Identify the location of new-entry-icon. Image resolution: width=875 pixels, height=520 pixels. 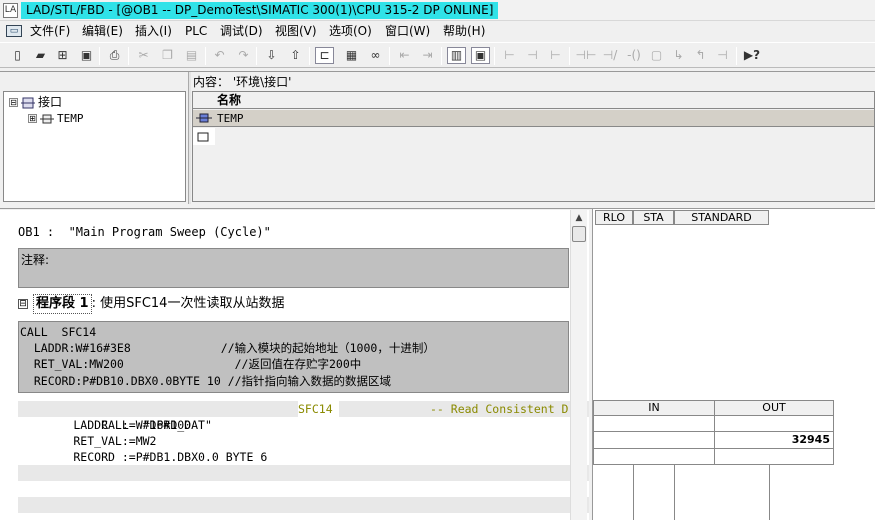
(203, 138).